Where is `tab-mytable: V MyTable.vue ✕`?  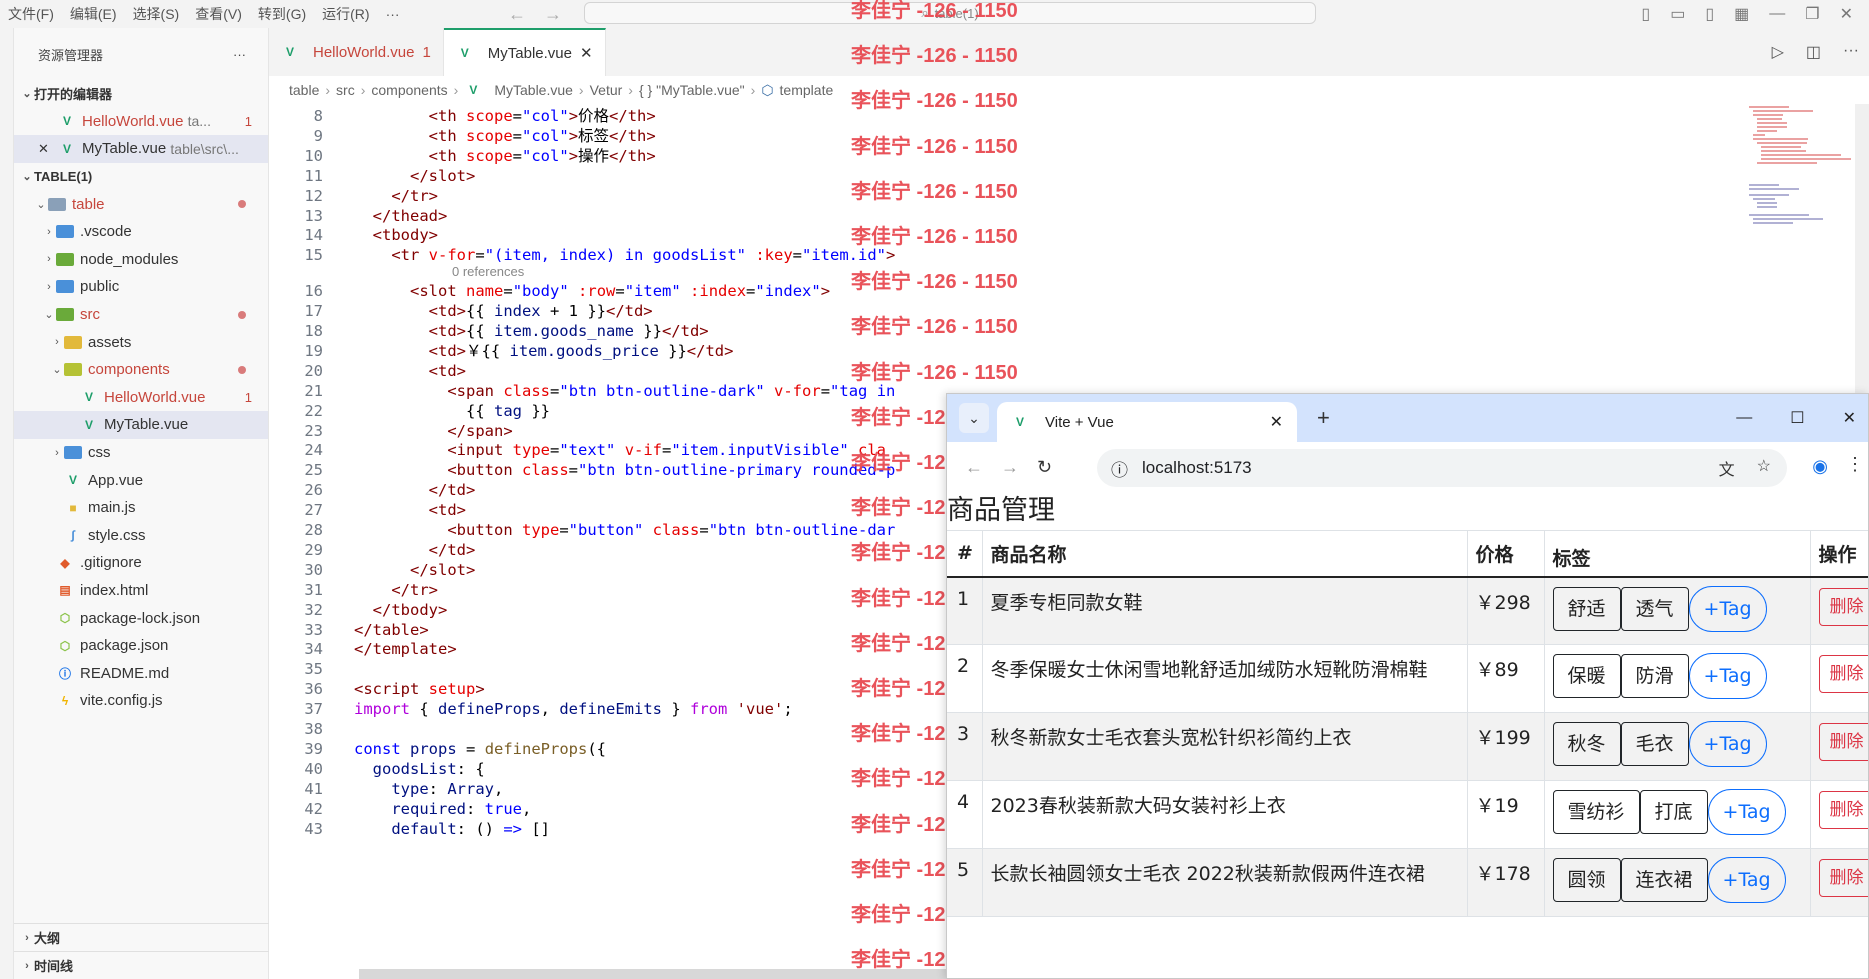 tab-mytable: V MyTable.vue ✕ is located at coordinates (524, 52).